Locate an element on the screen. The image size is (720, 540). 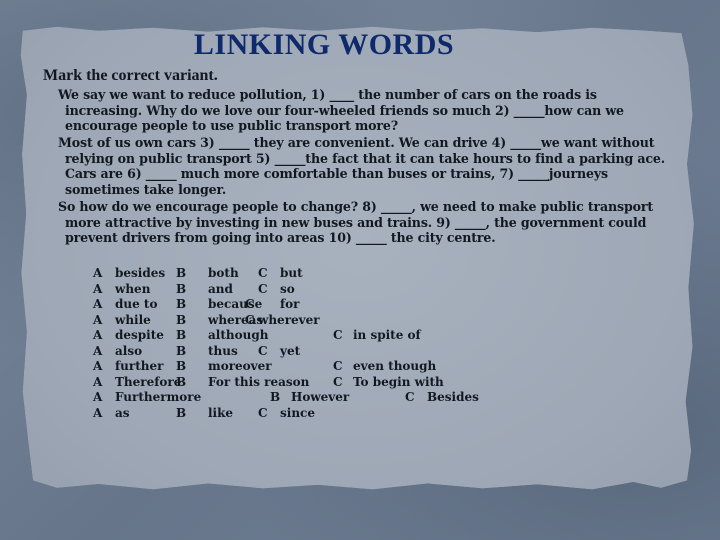
option-a: besides is located at coordinates (140, 273).